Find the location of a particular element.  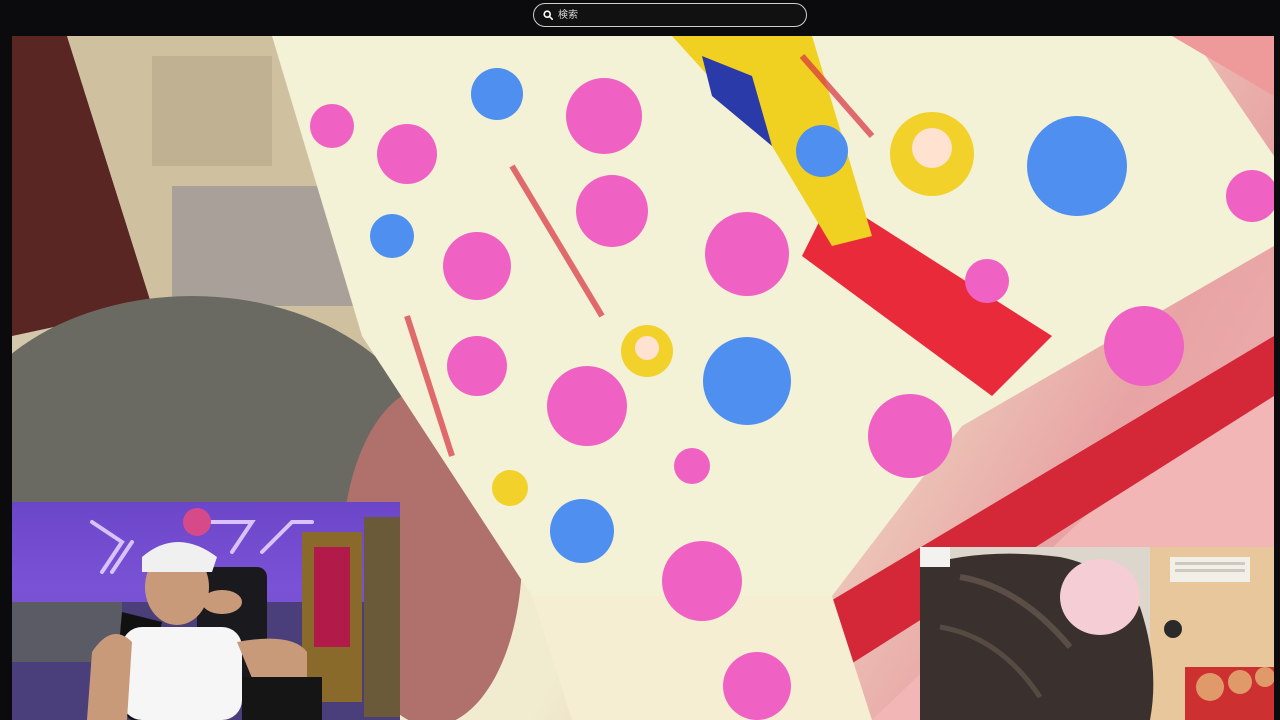

top-bar is located at coordinates (640, 17).